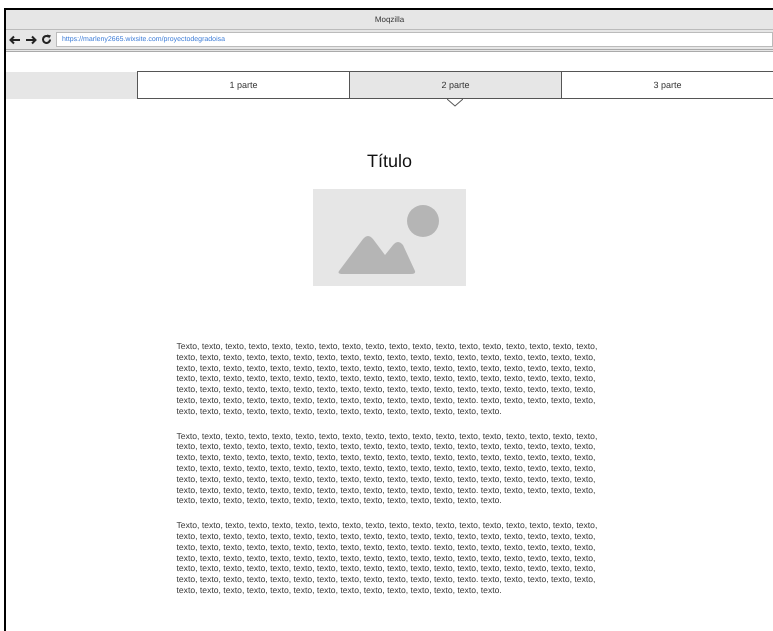  I want to click on caret-icon, so click(455, 103).